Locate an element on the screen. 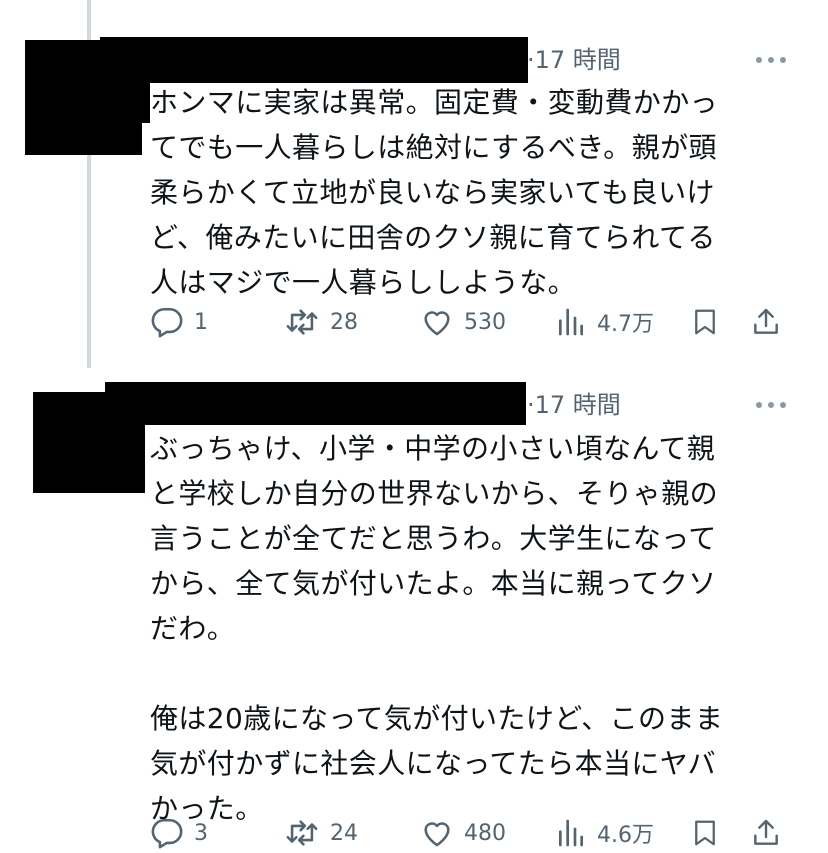  retweet-count: 24 is located at coordinates (344, 833).